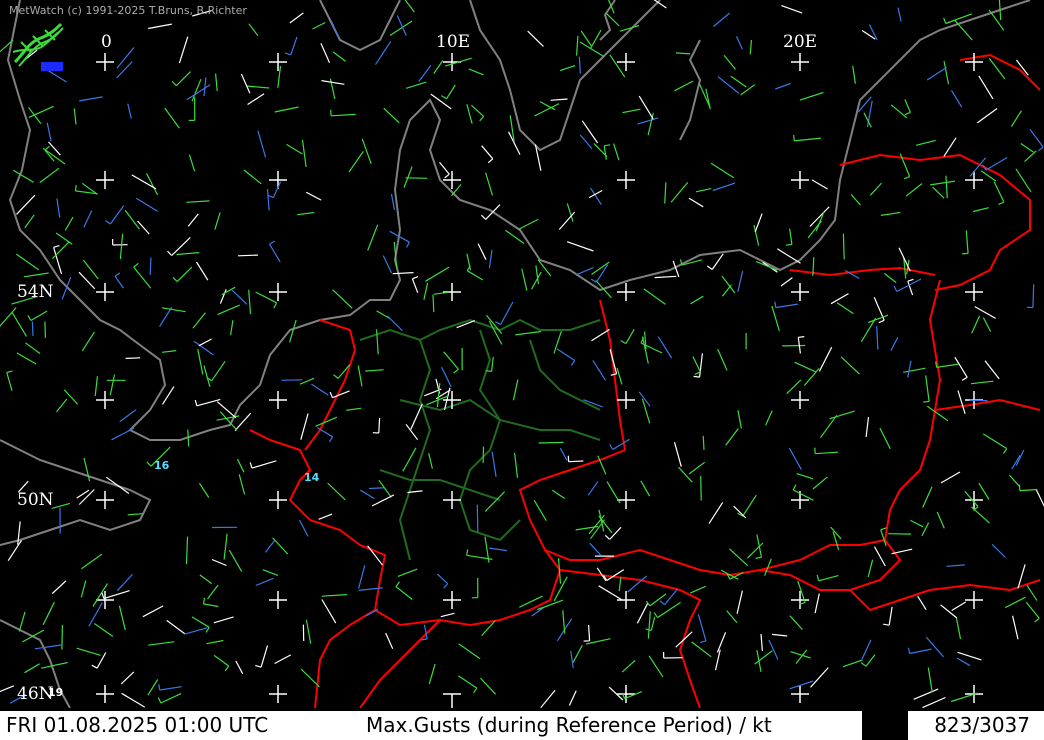 This screenshot has width=1044, height=740. I want to click on station-count: 823/3037, so click(982, 725).